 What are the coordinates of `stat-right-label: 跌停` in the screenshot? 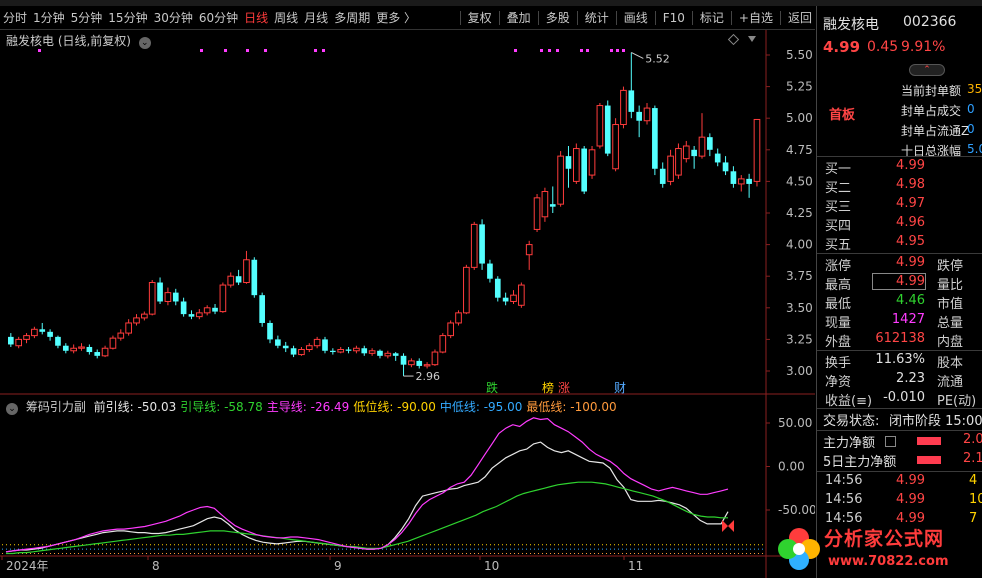 It's located at (950, 266).